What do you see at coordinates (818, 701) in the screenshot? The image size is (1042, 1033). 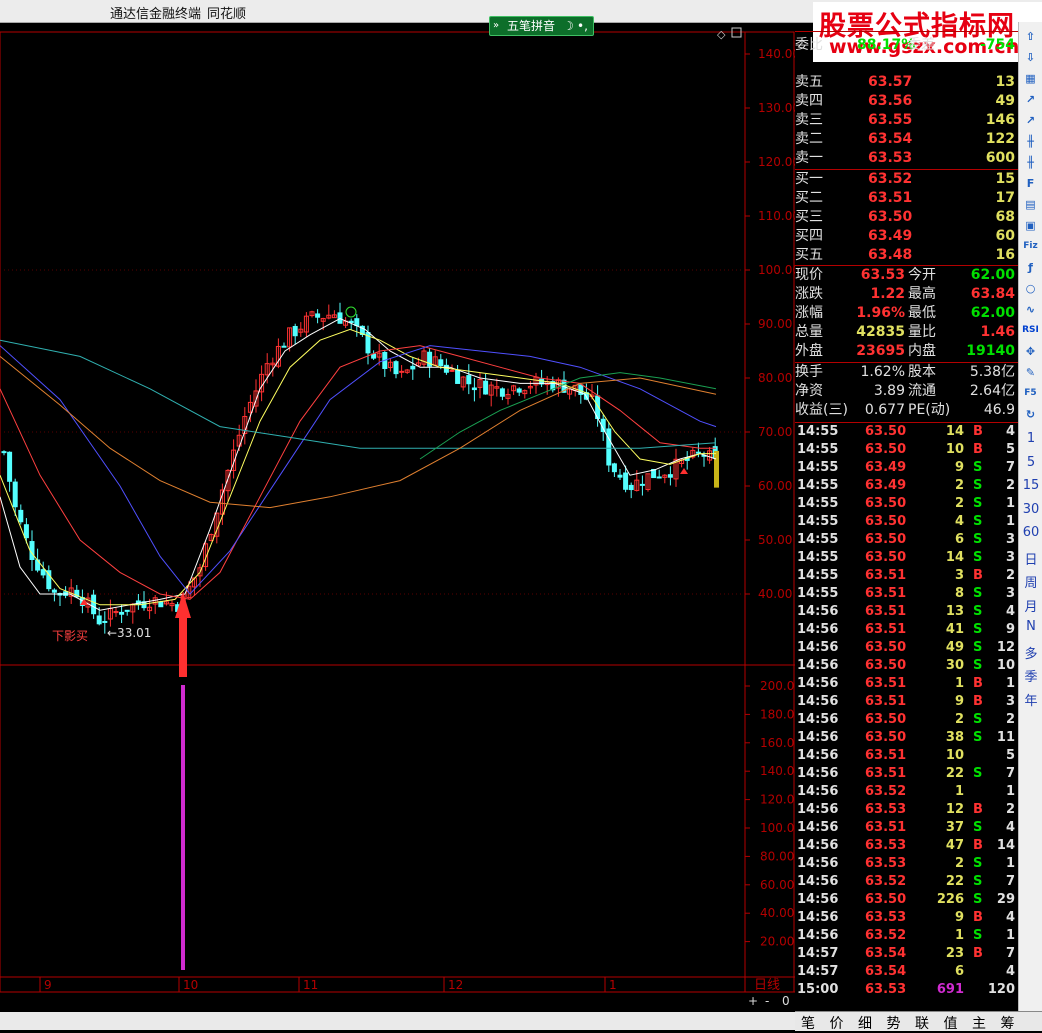 I see `tick-time: 14:56` at bounding box center [818, 701].